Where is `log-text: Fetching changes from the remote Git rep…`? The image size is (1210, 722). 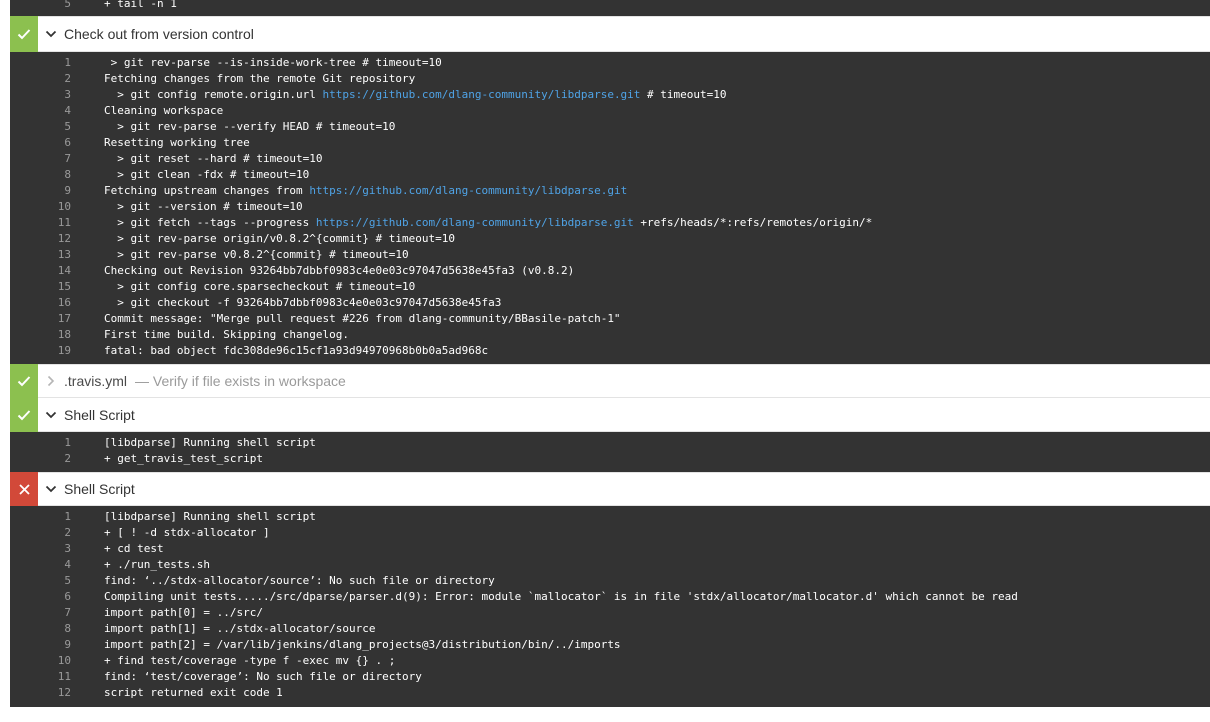
log-text: Fetching changes from the remote Git rep… is located at coordinates (657, 79).